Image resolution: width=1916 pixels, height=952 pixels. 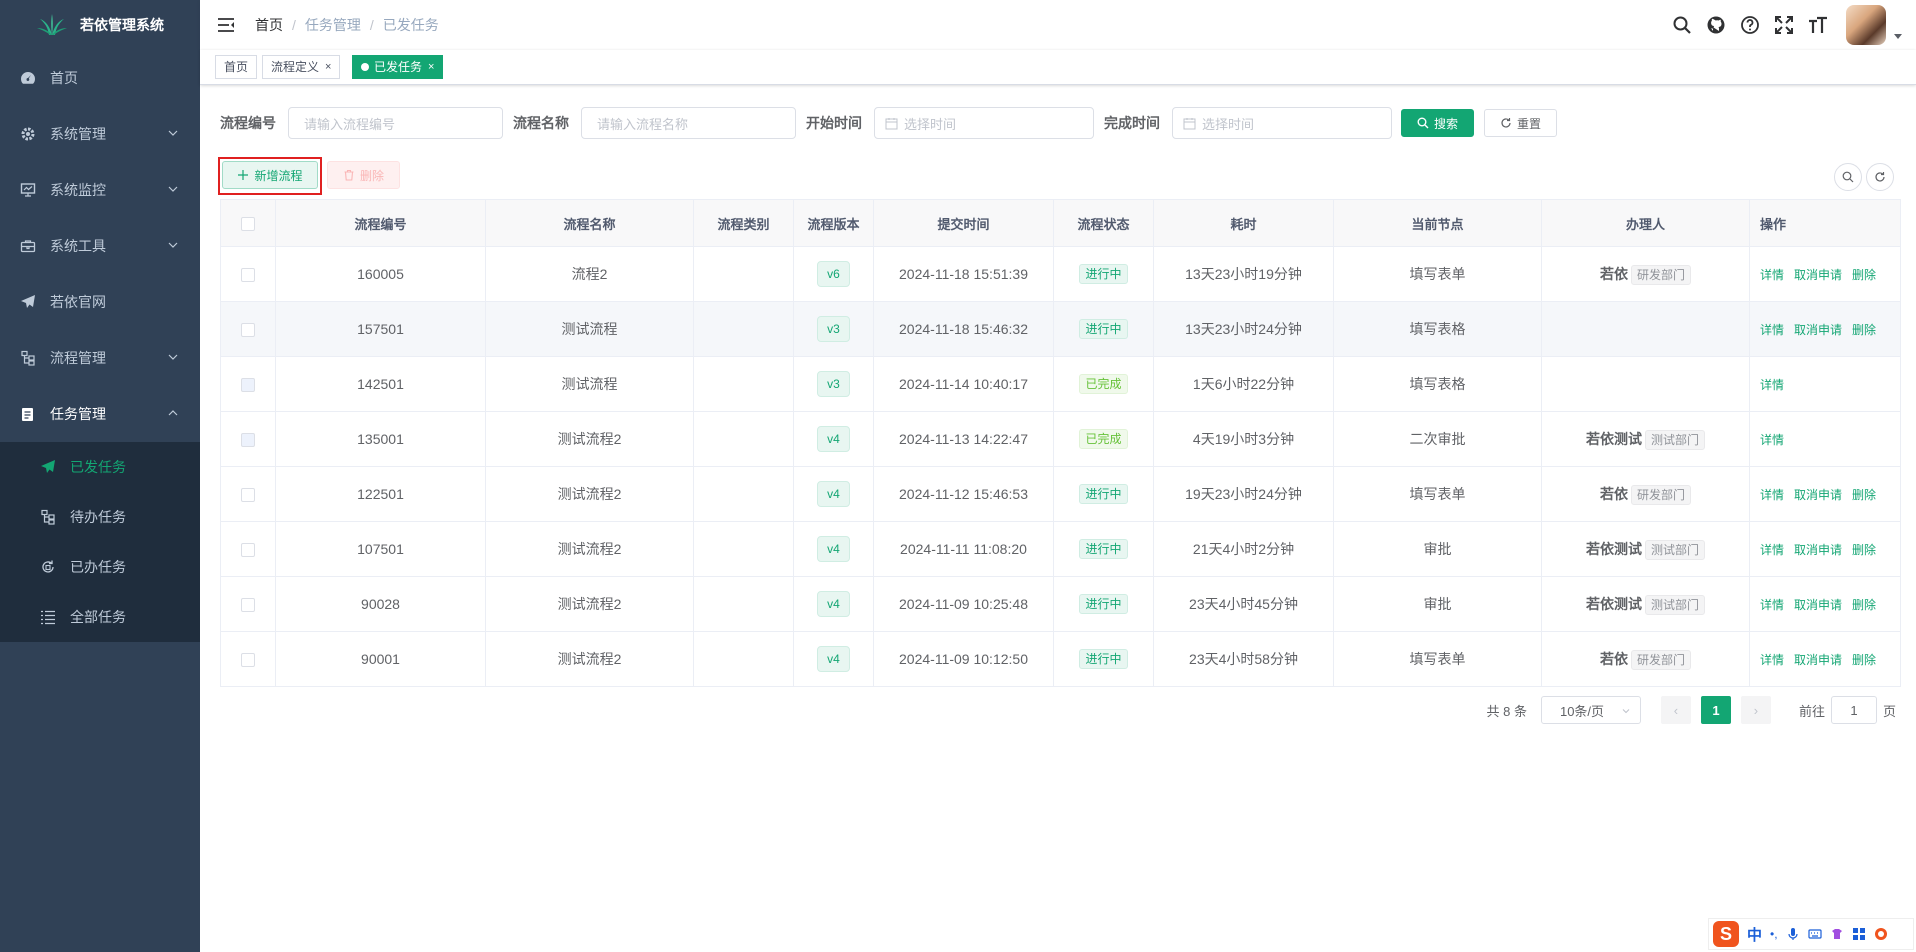 What do you see at coordinates (1682, 25) in the screenshot?
I see `search-icon` at bounding box center [1682, 25].